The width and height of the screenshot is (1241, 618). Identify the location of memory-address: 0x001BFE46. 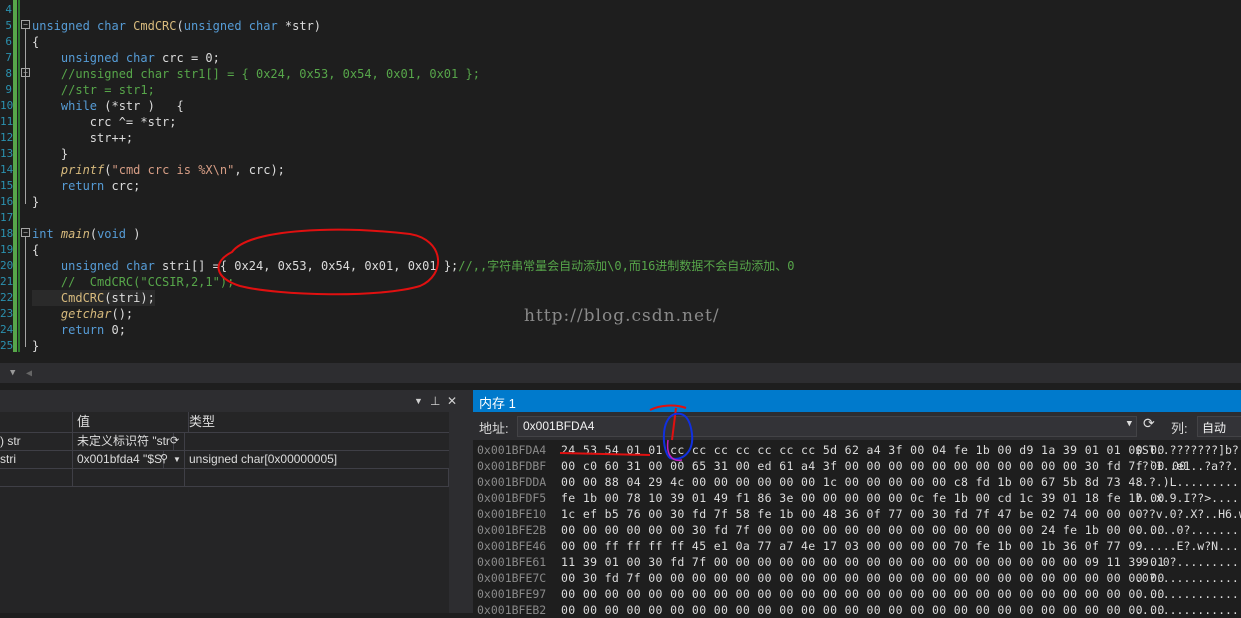
(512, 546).